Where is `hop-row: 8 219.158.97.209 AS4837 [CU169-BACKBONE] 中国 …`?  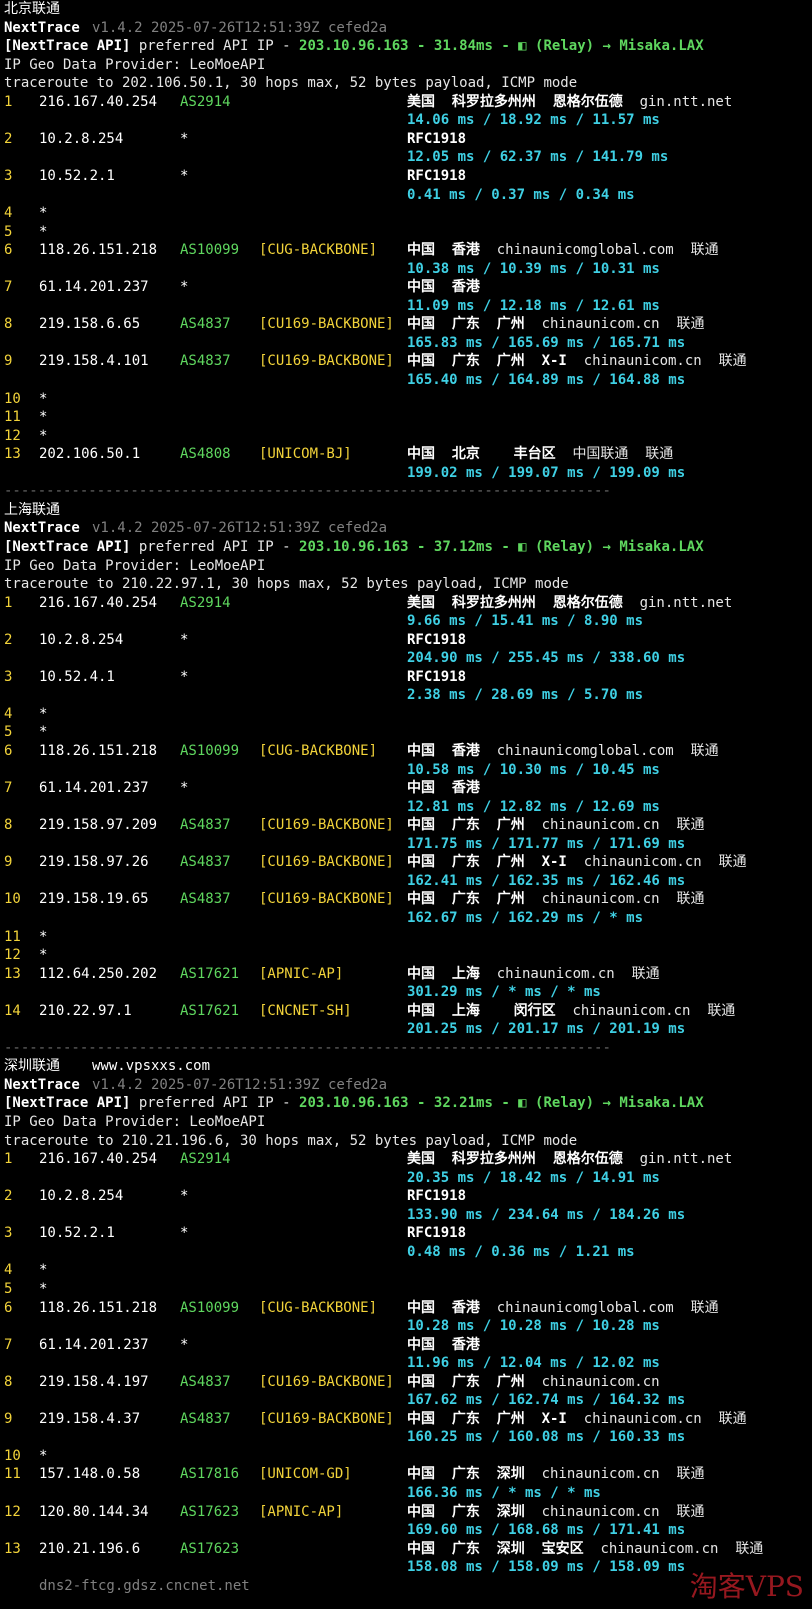
hop-row: 8 219.158.97.209 AS4837 [CU169-BACKBONE] 中国 … is located at coordinates (408, 825).